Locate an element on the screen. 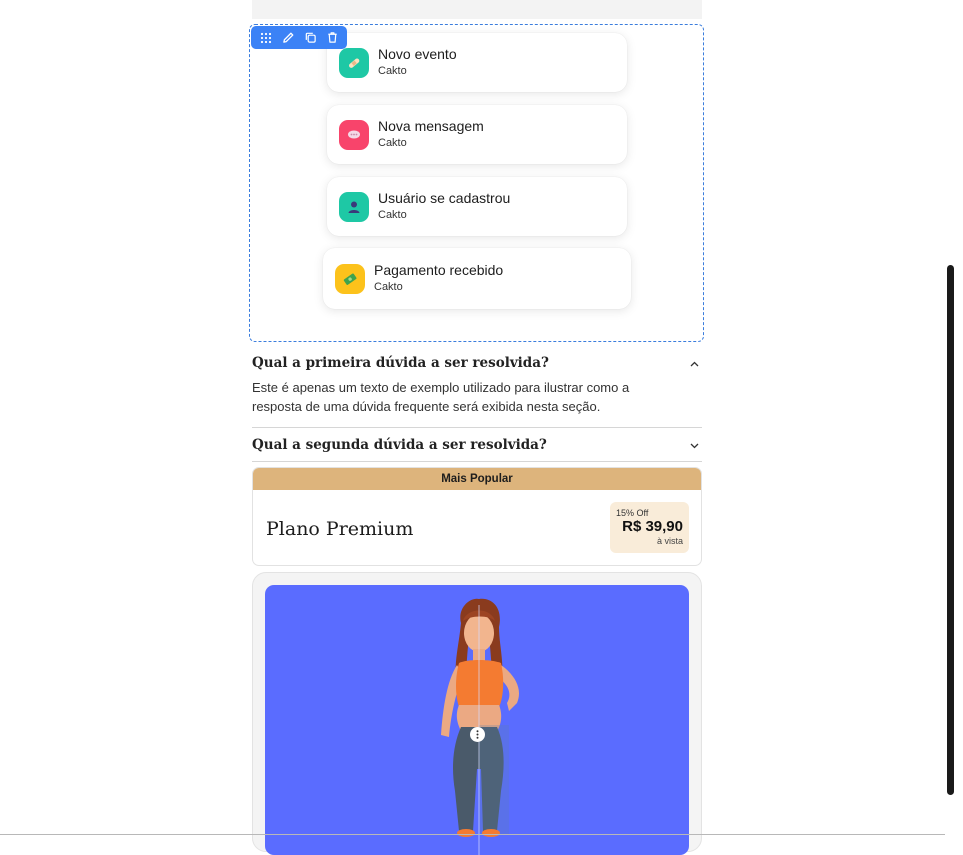  bandage-icon is located at coordinates (354, 62).